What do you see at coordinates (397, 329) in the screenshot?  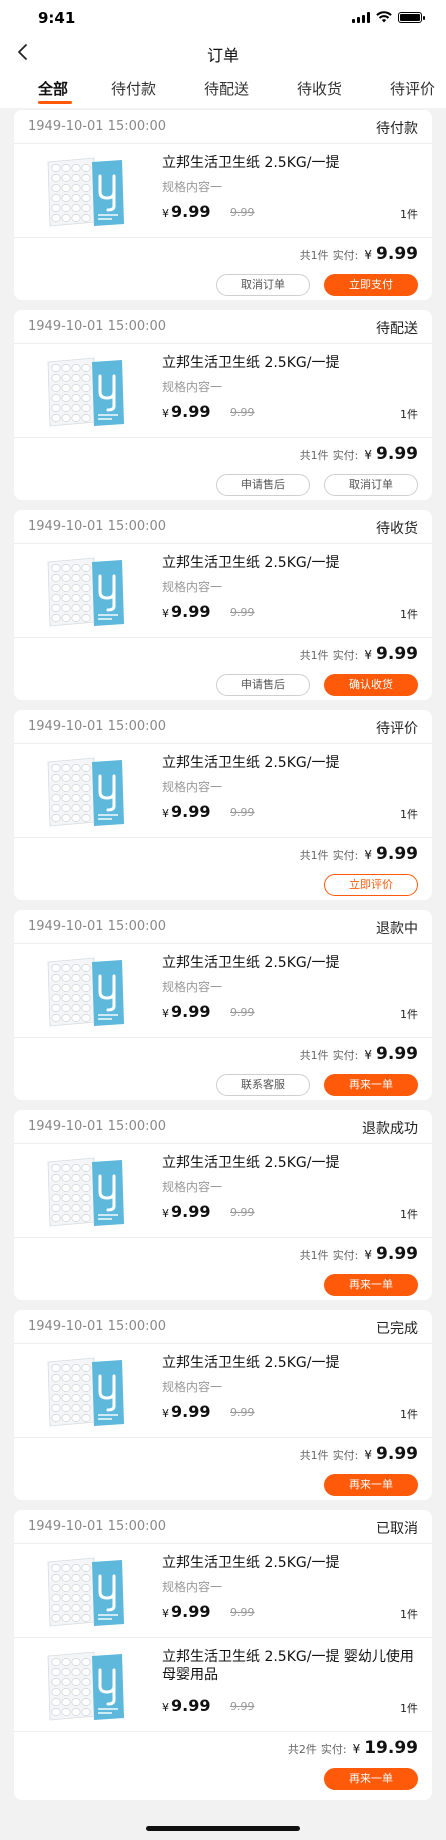 I see `order-status: 待配送` at bounding box center [397, 329].